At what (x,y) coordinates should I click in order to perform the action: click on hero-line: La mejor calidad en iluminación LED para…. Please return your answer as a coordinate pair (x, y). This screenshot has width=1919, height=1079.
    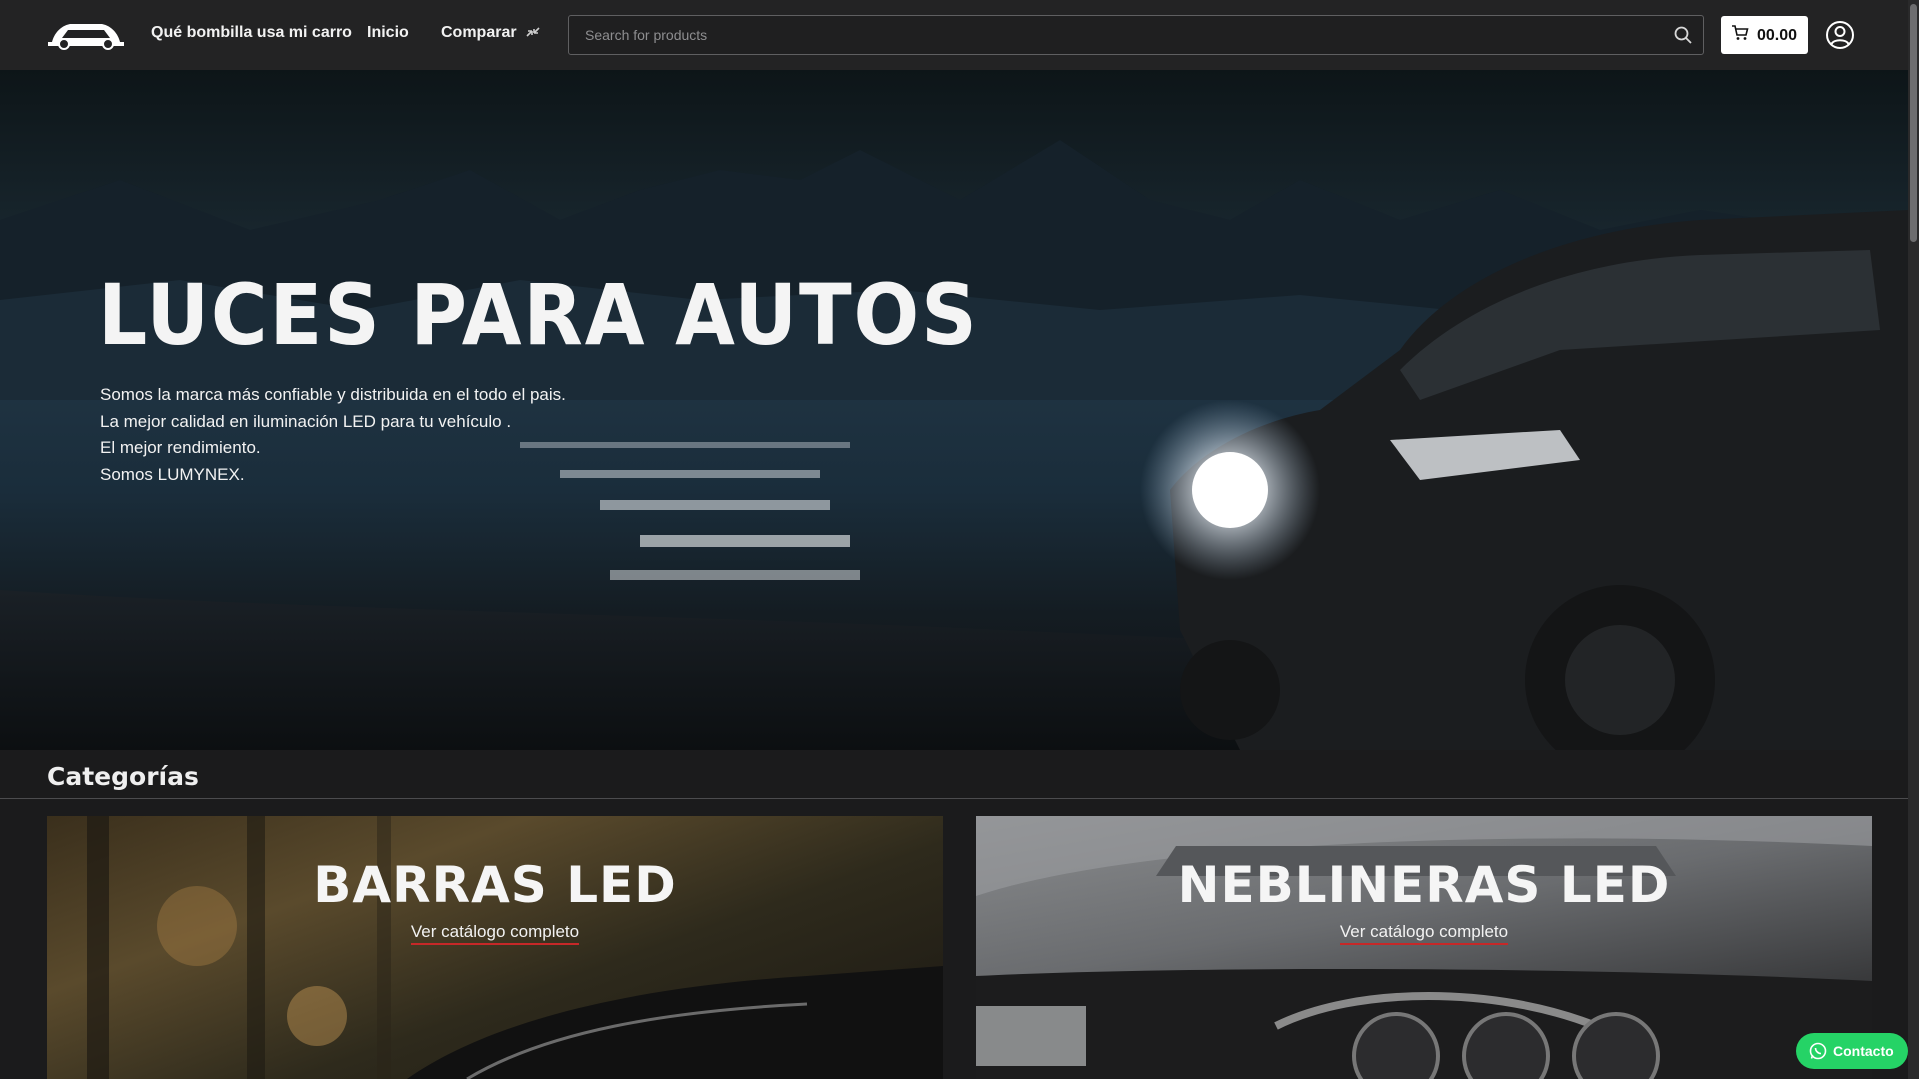
    Looking at the image, I should click on (306, 421).